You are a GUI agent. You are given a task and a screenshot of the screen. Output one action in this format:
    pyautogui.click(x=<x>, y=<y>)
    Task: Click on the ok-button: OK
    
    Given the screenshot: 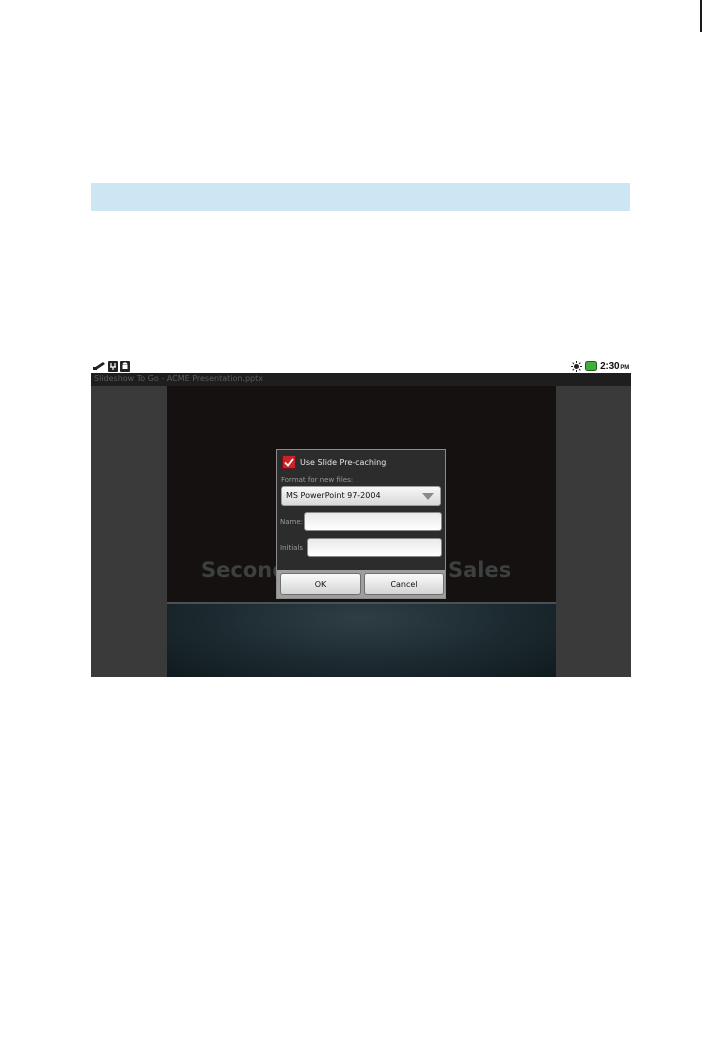 What is the action you would take?
    pyautogui.click(x=320, y=584)
    